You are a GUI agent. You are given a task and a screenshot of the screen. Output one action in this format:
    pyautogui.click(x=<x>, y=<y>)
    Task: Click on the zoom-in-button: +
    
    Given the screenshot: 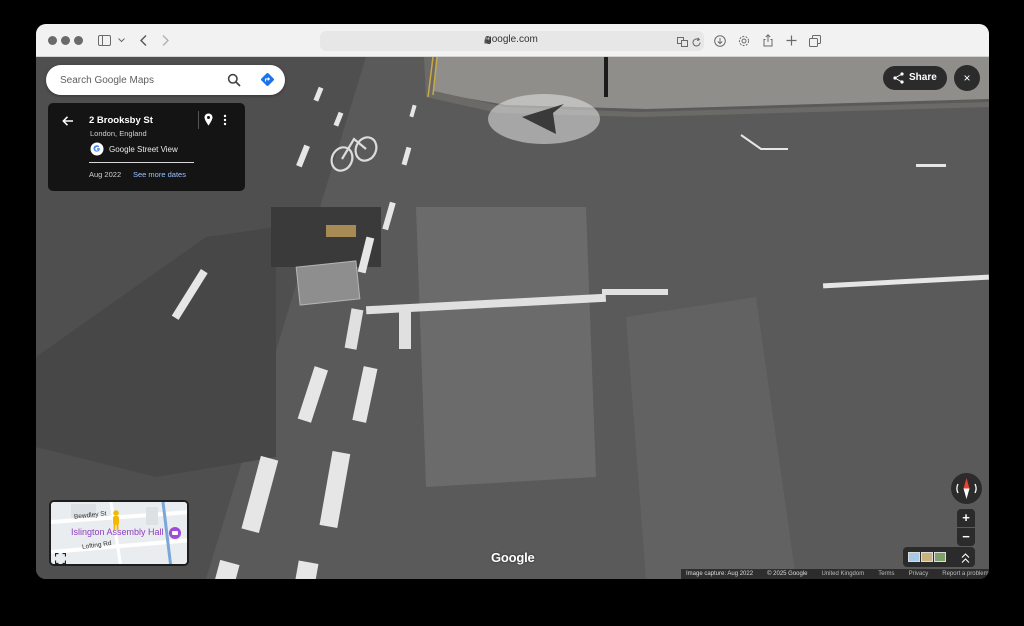 What is the action you would take?
    pyautogui.click(x=966, y=518)
    